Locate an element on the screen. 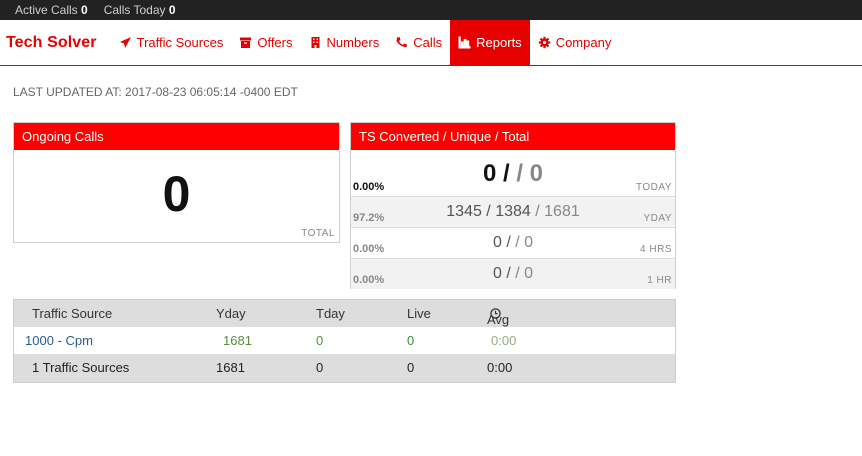 Image resolution: width=862 pixels, height=456 pixels. table-header: Traffic Source Yday Tday Live Avg is located at coordinates (344, 313).